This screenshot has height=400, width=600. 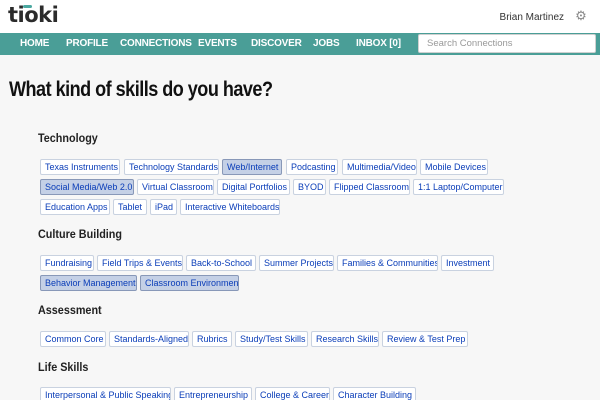 I want to click on skill-chip: Social Media/Web 2.0, so click(x=87, y=187).